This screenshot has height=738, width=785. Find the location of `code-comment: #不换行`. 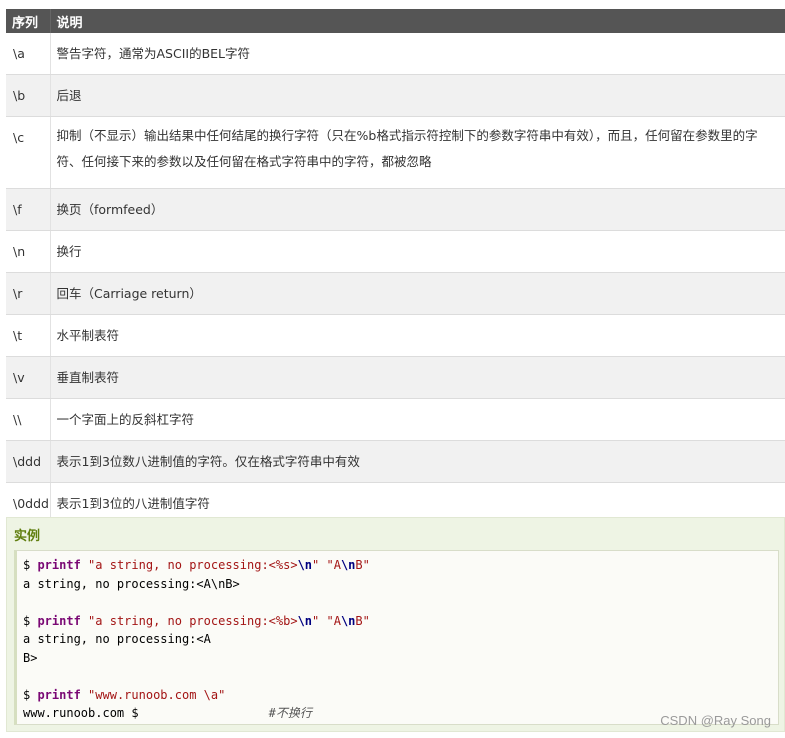

code-comment: #不换行 is located at coordinates (290, 713).